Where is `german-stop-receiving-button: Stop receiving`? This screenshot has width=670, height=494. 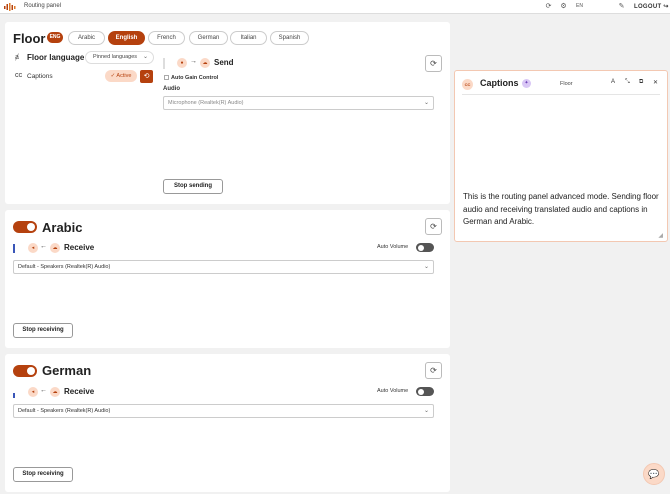 german-stop-receiving-button: Stop receiving is located at coordinates (43, 474).